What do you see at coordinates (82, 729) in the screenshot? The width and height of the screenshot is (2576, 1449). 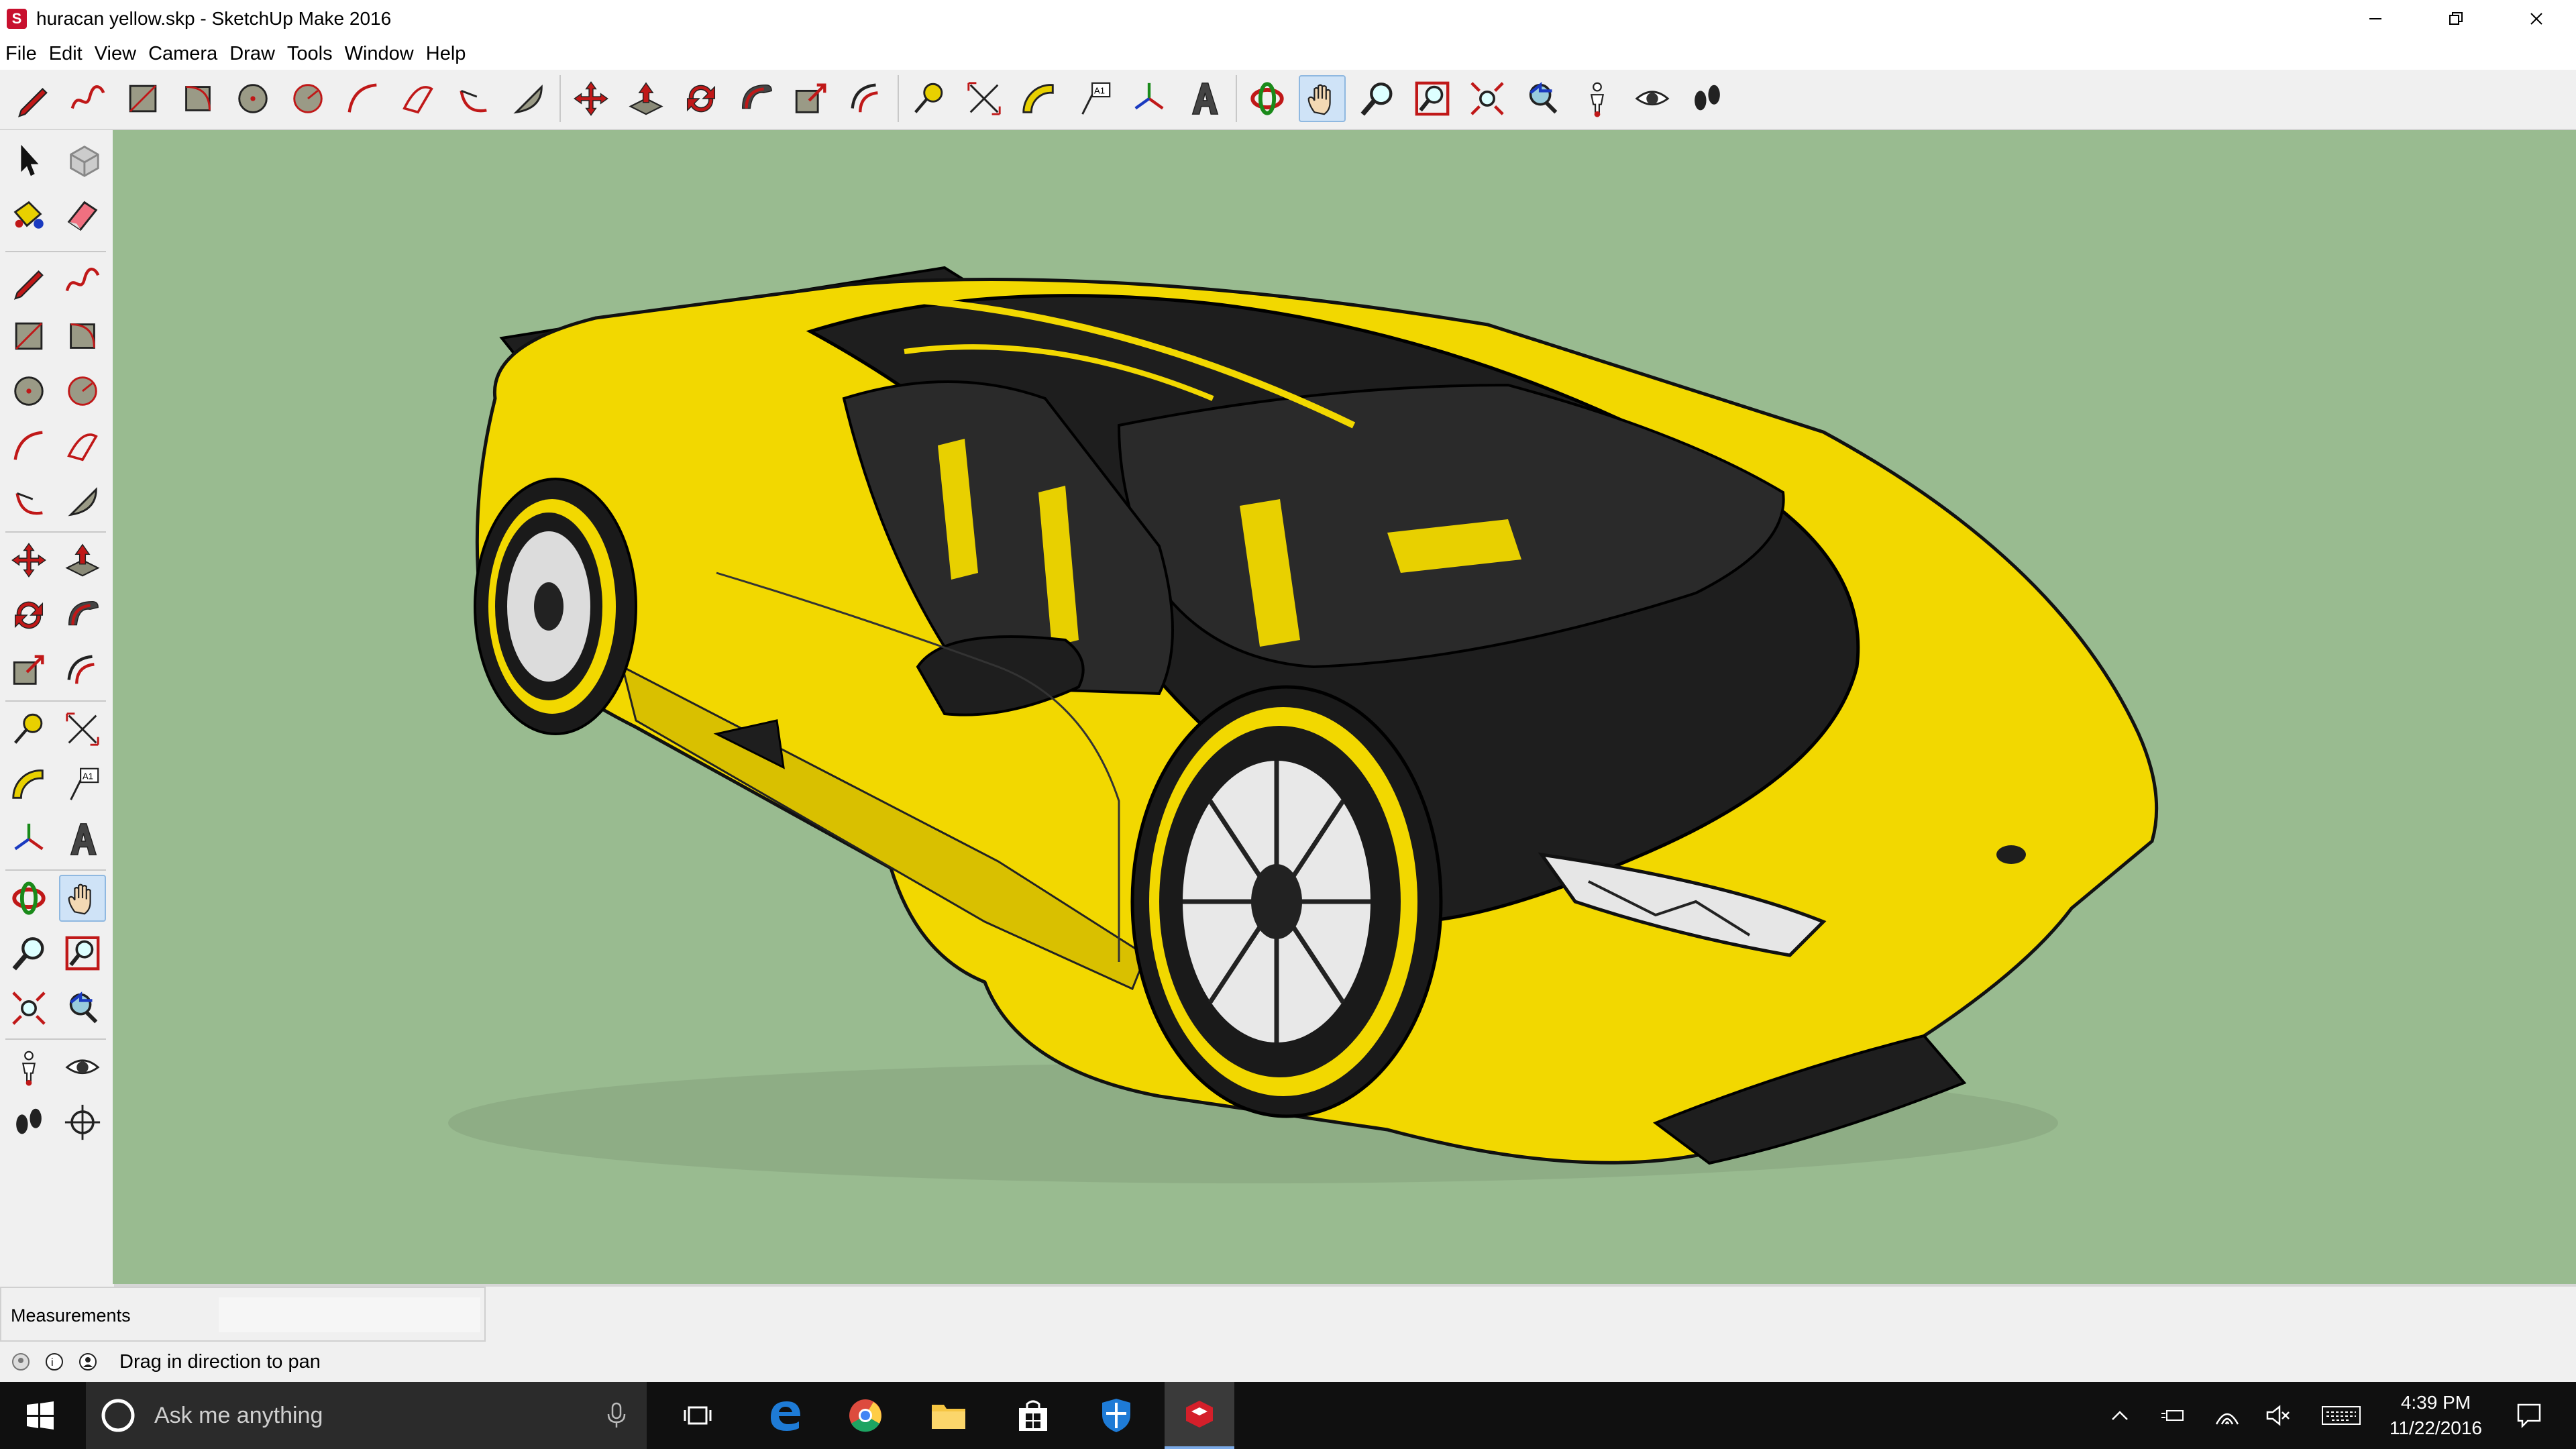 I see `dimensions-tool-button-left` at bounding box center [82, 729].